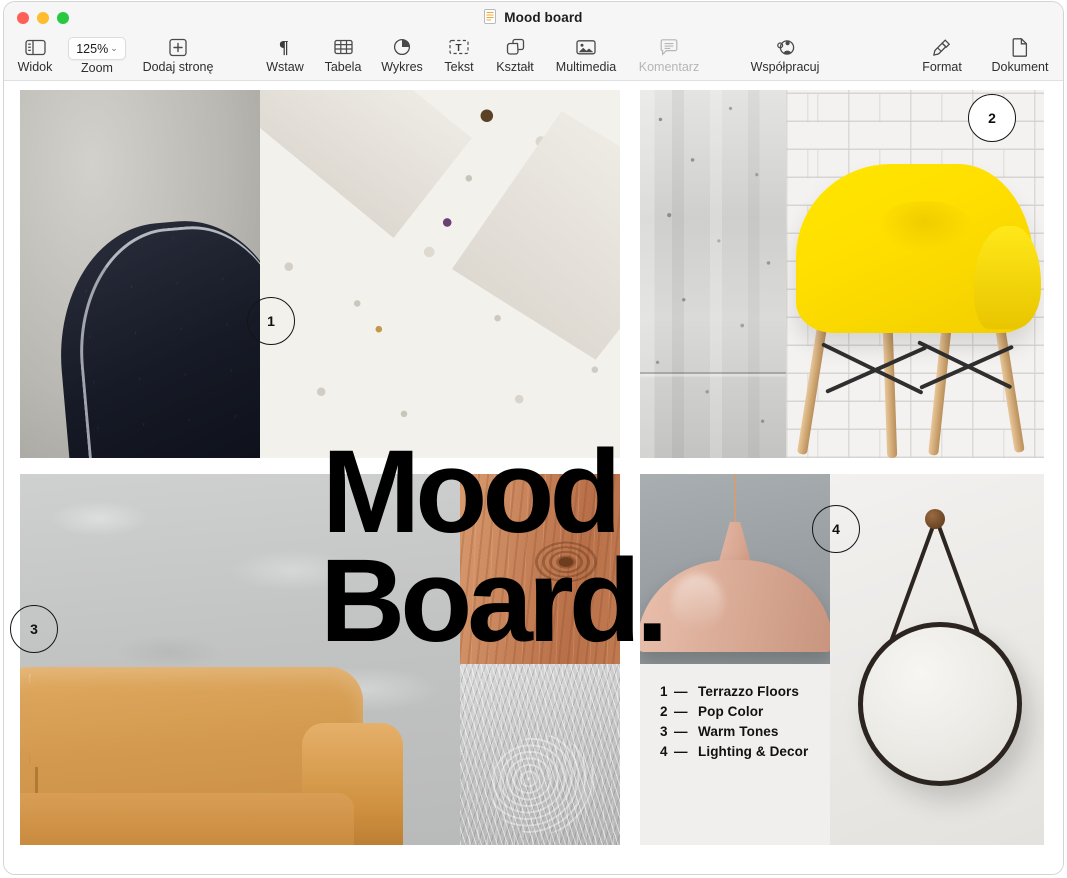 The image size is (1067, 878). I want to click on zoom-dropdown: 125% ⌄, so click(97, 48).